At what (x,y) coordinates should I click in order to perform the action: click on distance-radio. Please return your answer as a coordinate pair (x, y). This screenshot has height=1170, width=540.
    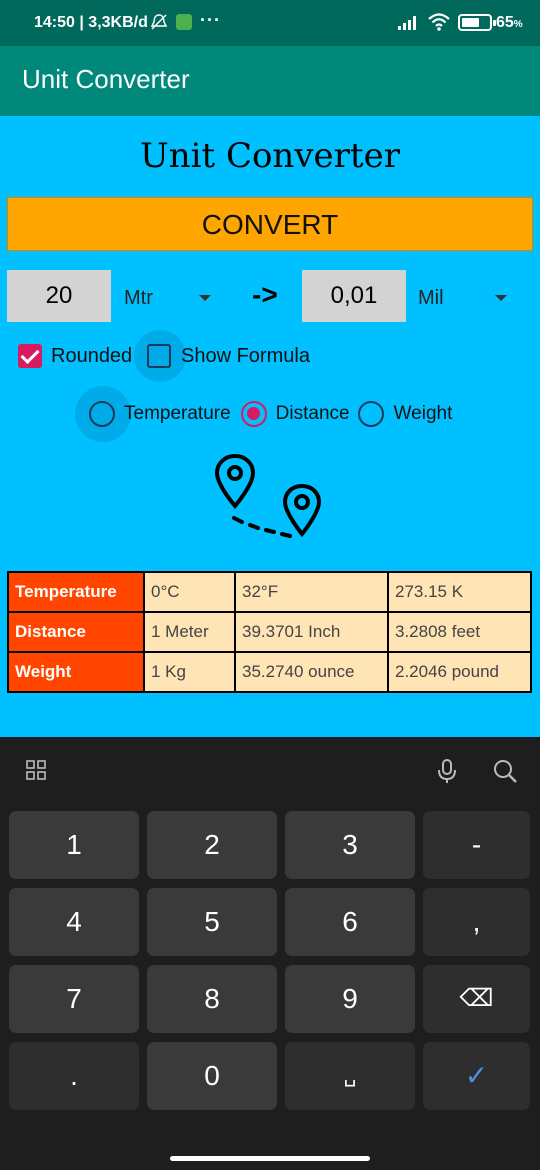
    Looking at the image, I should click on (253, 414).